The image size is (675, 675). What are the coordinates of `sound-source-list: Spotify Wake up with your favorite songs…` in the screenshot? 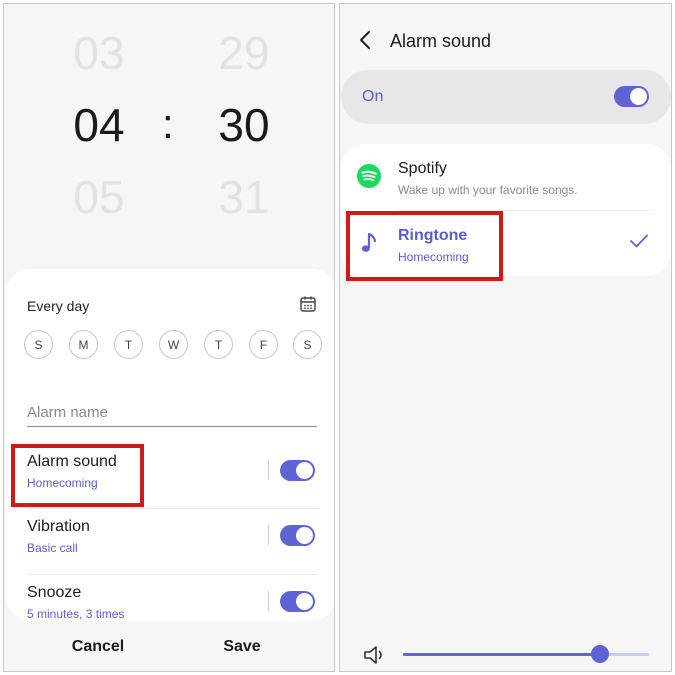 It's located at (506, 210).